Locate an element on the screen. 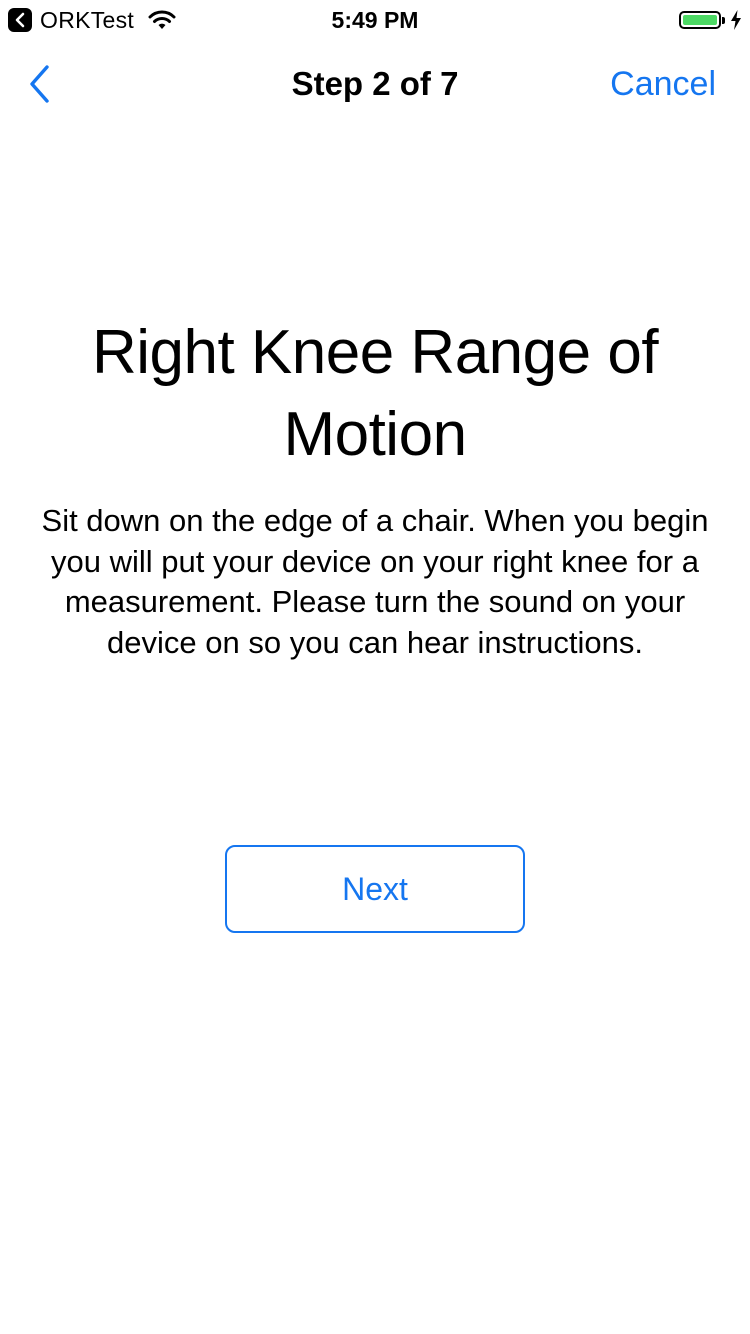 The height and width of the screenshot is (1334, 750). battery-level is located at coordinates (700, 20).